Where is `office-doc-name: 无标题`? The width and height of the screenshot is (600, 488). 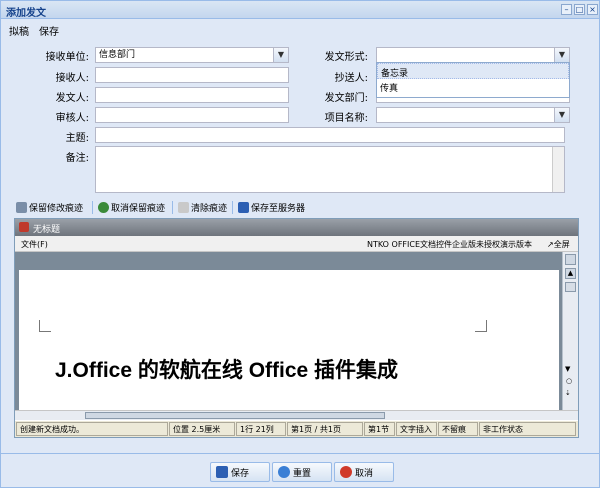 office-doc-name: 无标题 is located at coordinates (47, 230).